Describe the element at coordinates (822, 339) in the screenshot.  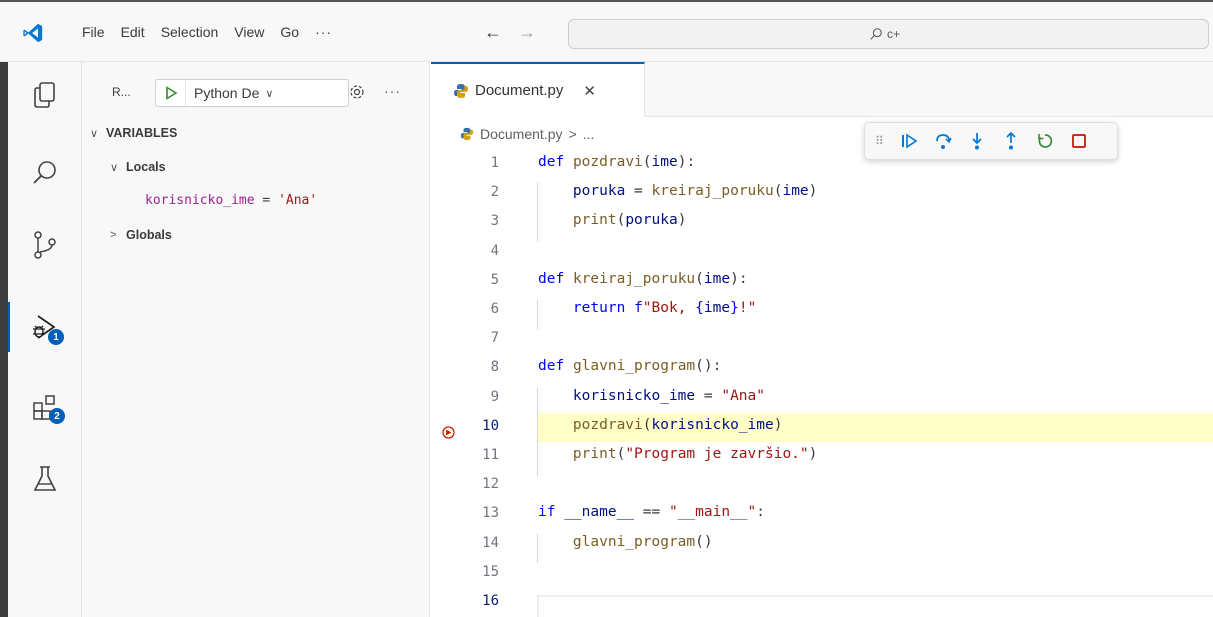
I see `code-line: 7` at that location.